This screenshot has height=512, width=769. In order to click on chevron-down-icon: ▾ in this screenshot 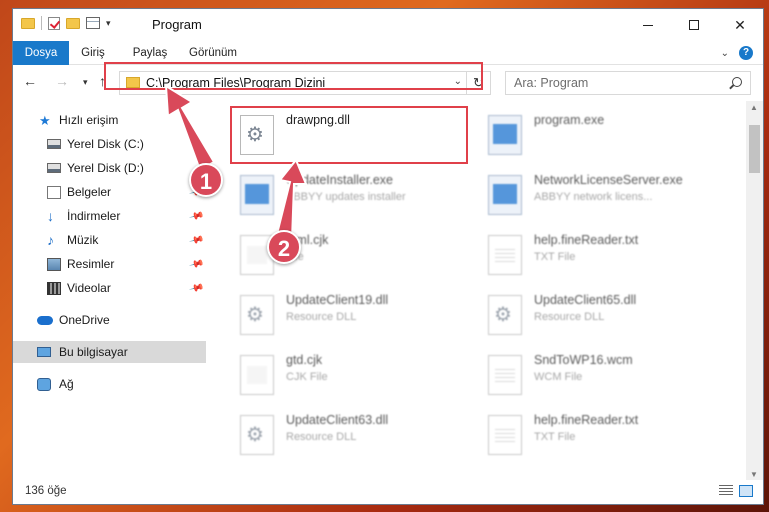, I will do `click(108, 23)`.